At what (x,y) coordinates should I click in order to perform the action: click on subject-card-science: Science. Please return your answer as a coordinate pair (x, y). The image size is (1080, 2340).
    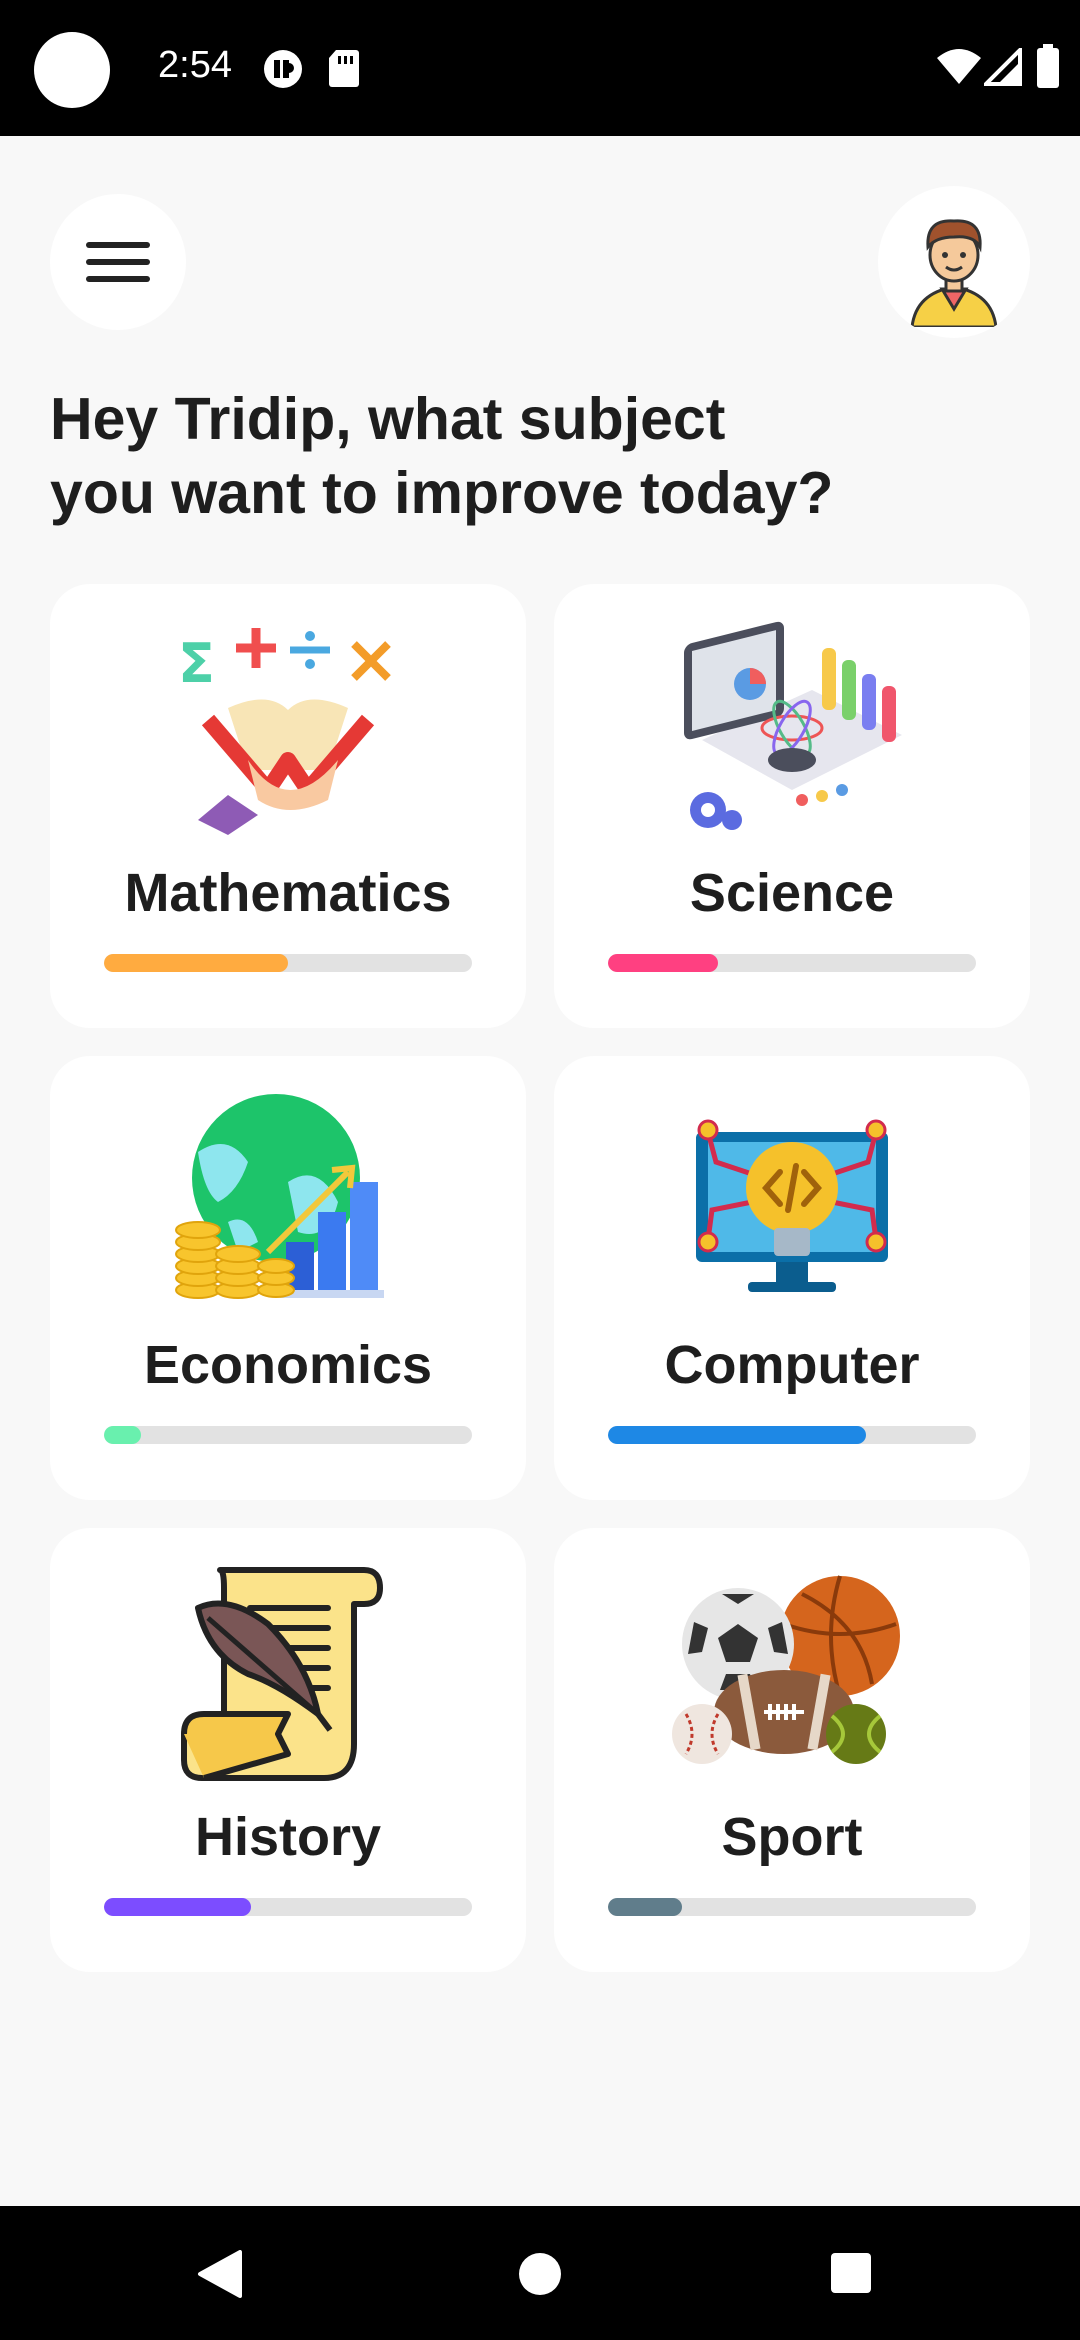
    Looking at the image, I should click on (792, 806).